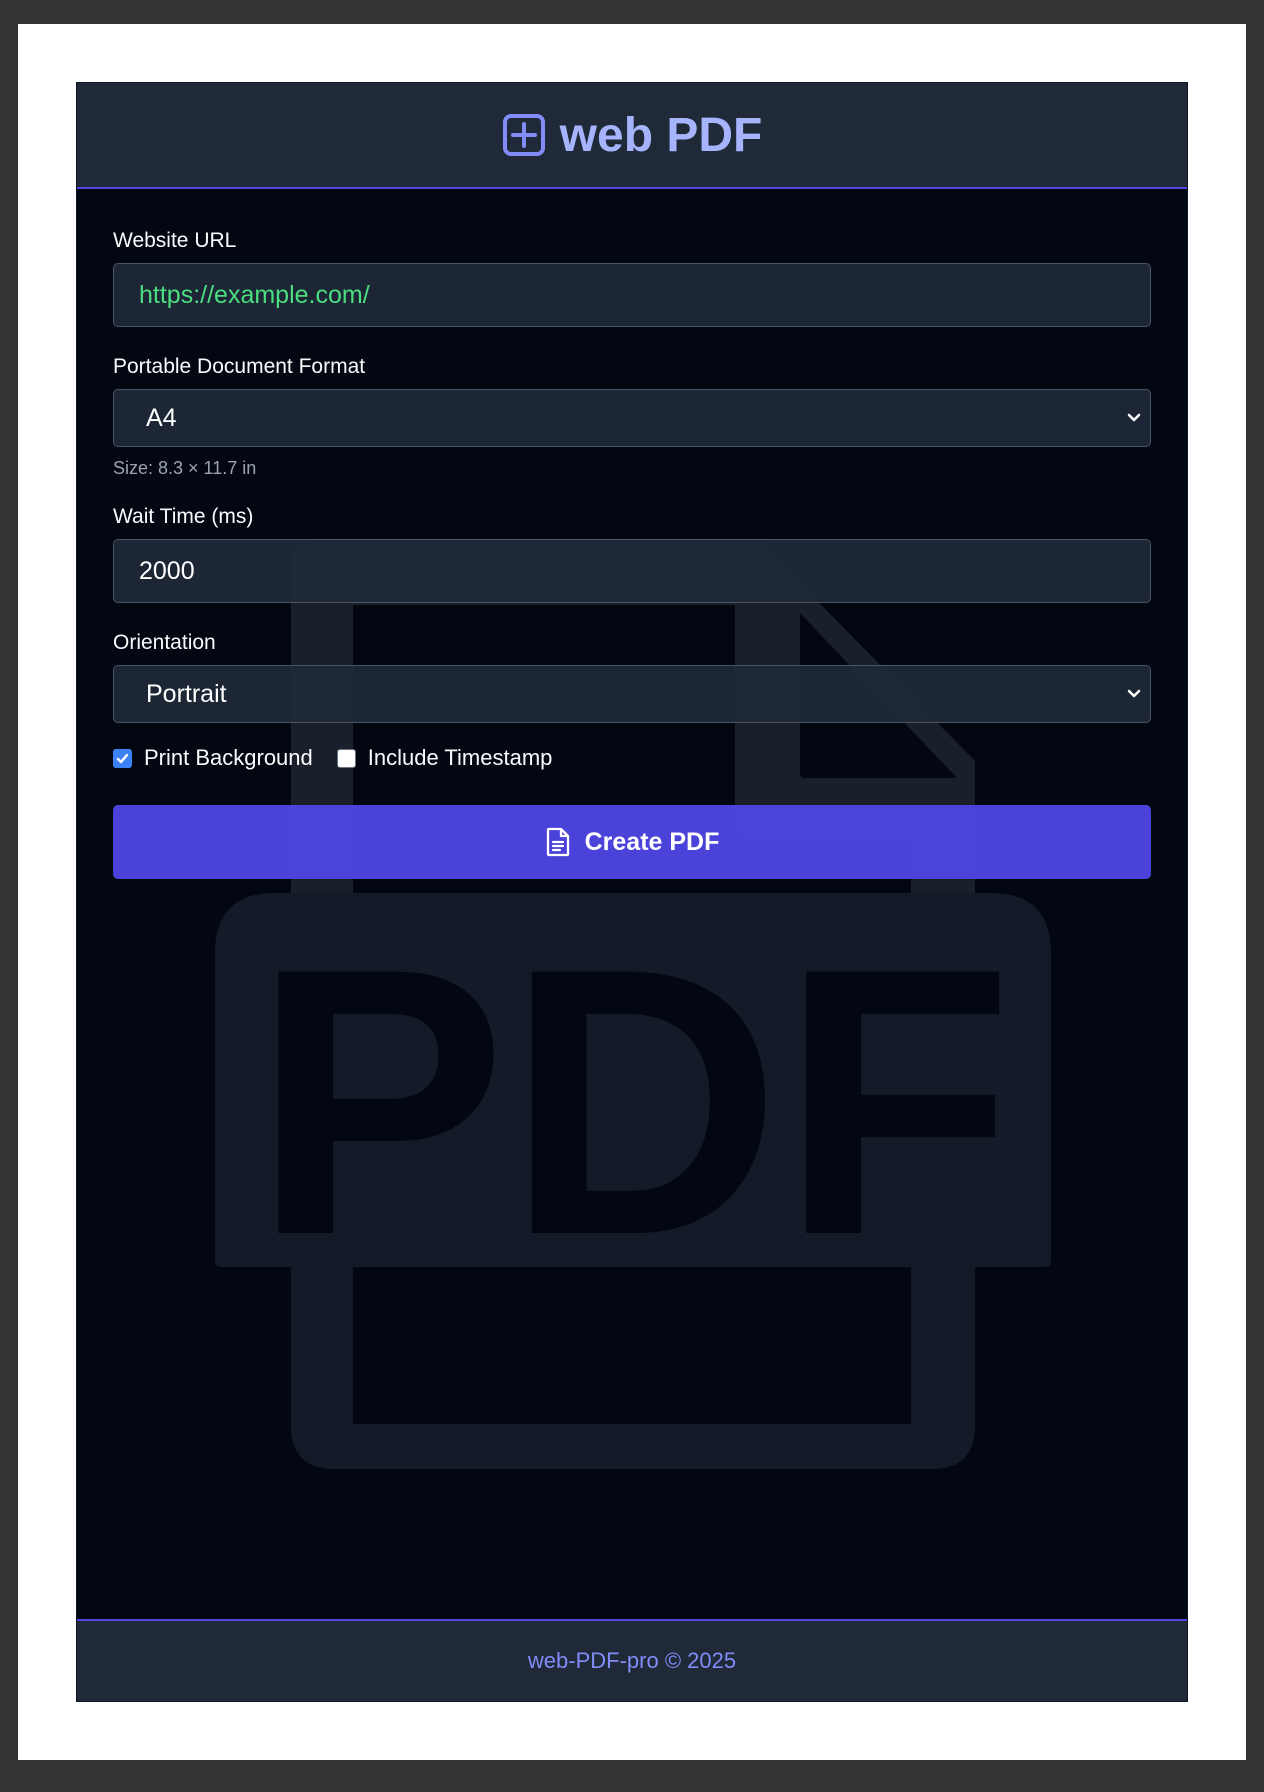 The height and width of the screenshot is (1792, 1264). I want to click on app-footer: web-PDF-pro © 2025, so click(632, 1660).